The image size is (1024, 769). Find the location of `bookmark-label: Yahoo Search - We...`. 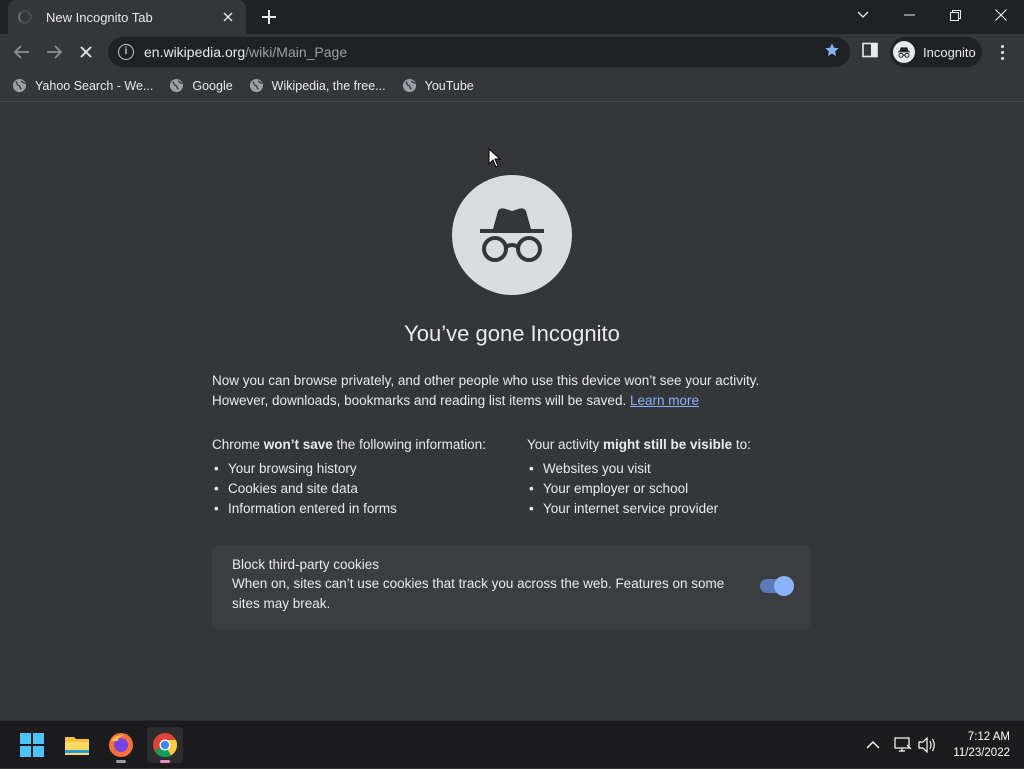

bookmark-label: Yahoo Search - We... is located at coordinates (94, 85).